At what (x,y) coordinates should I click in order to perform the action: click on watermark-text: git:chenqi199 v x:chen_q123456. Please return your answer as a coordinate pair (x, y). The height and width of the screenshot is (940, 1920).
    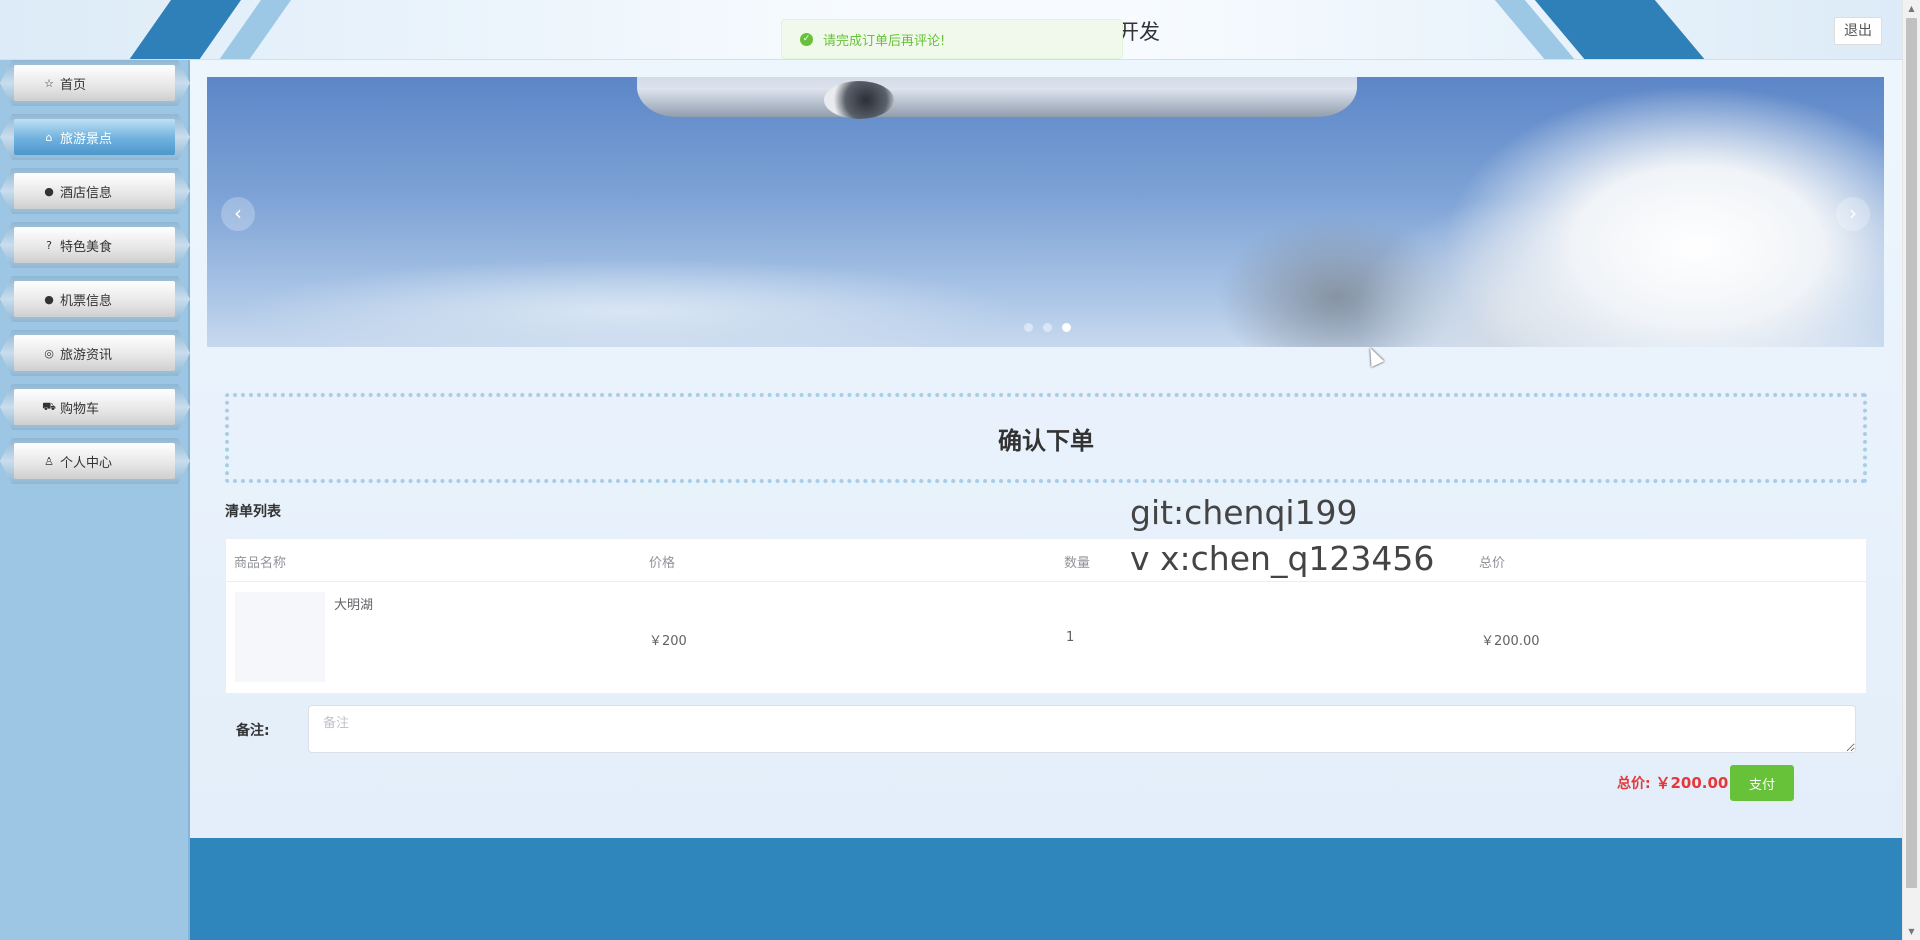
    Looking at the image, I should click on (1282, 536).